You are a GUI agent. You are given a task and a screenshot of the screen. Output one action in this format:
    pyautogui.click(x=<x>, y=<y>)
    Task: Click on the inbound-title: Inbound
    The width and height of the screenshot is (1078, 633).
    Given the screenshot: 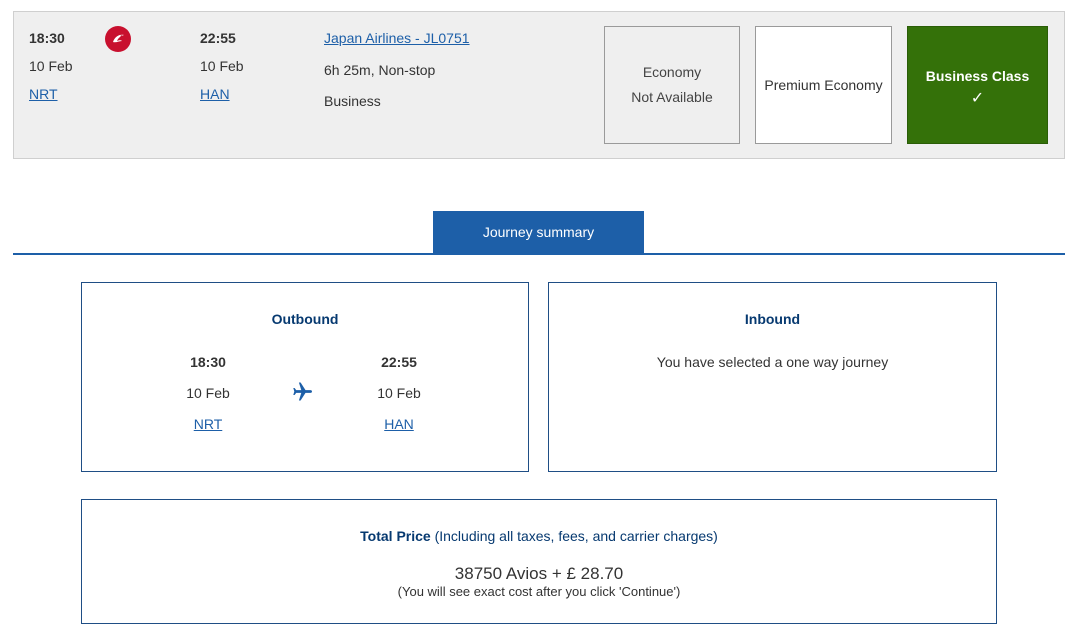 What is the action you would take?
    pyautogui.click(x=772, y=319)
    